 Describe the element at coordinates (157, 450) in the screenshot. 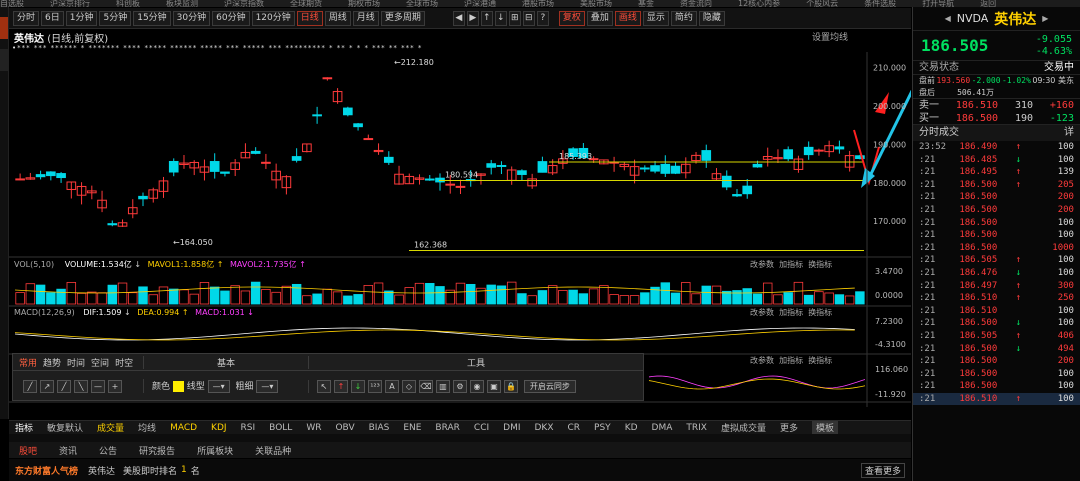

I see `bottom-tab: 研究报告` at that location.